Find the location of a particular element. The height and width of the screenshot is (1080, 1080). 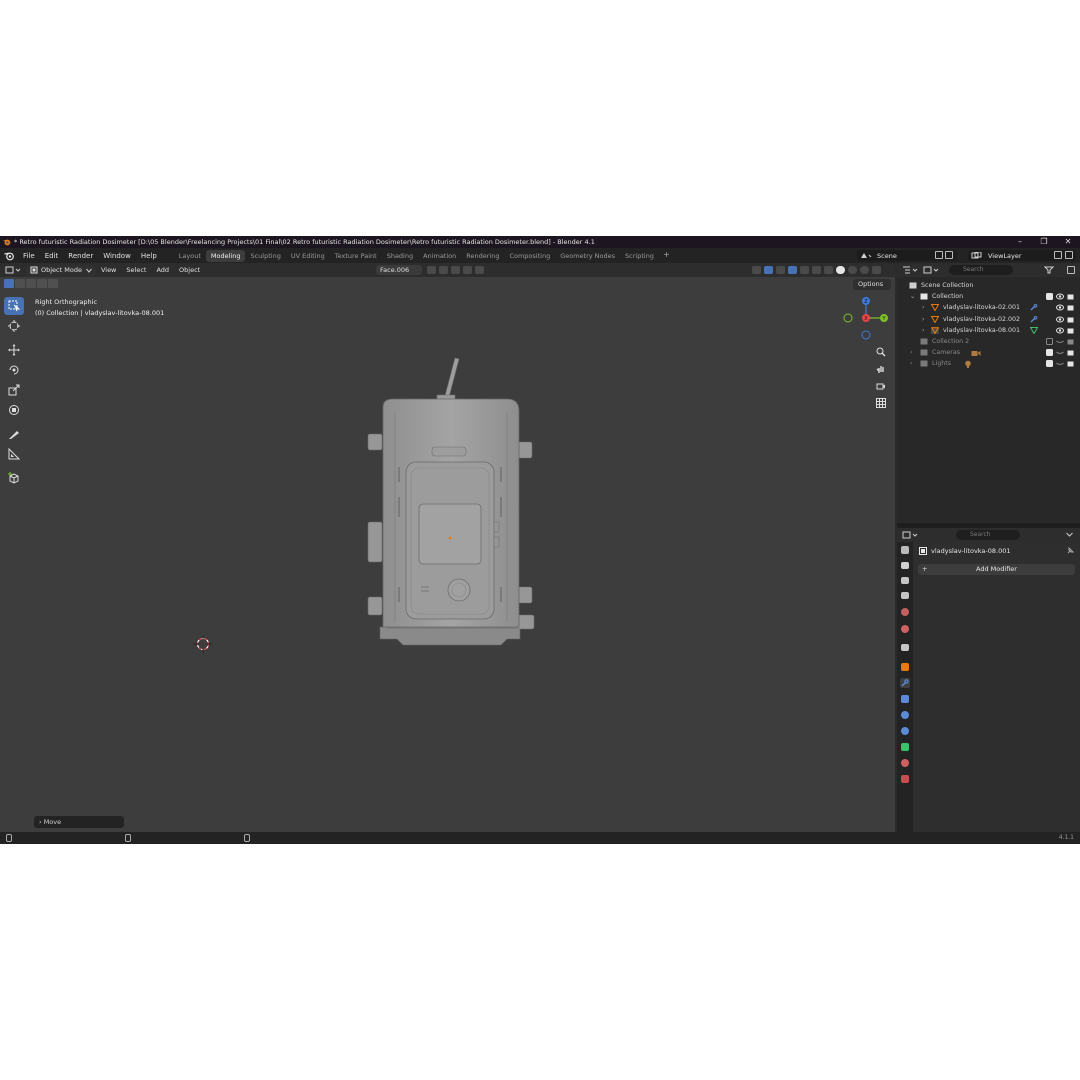

menu-file: File is located at coordinates (29, 256).